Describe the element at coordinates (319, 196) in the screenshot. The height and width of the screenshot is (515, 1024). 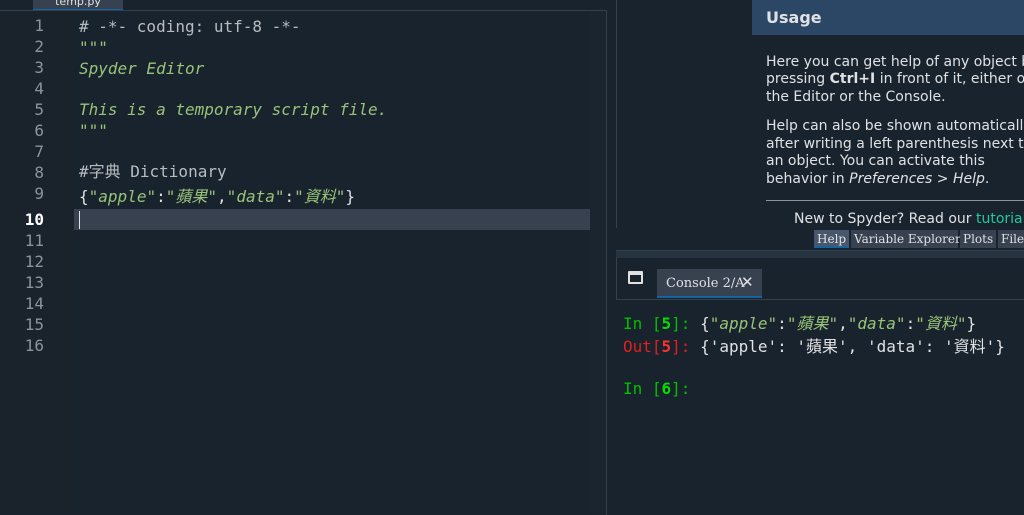
I see `code-token: 資料` at that location.